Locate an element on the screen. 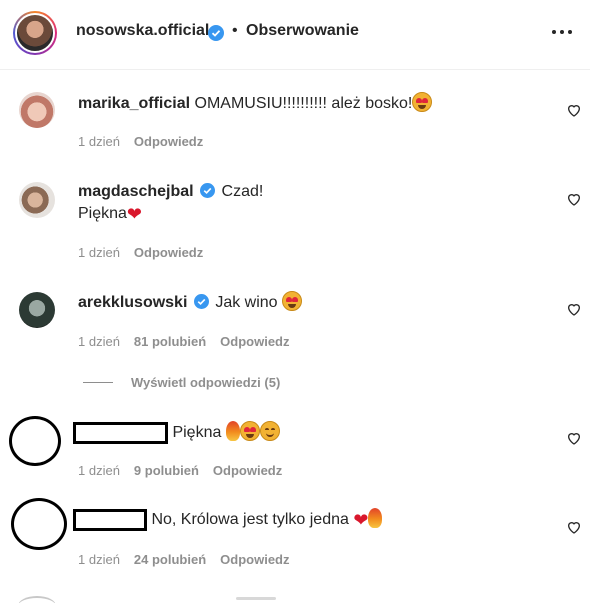 This screenshot has width=590, height=603. smiling-hearts-emoji-icon is located at coordinates (269, 431).